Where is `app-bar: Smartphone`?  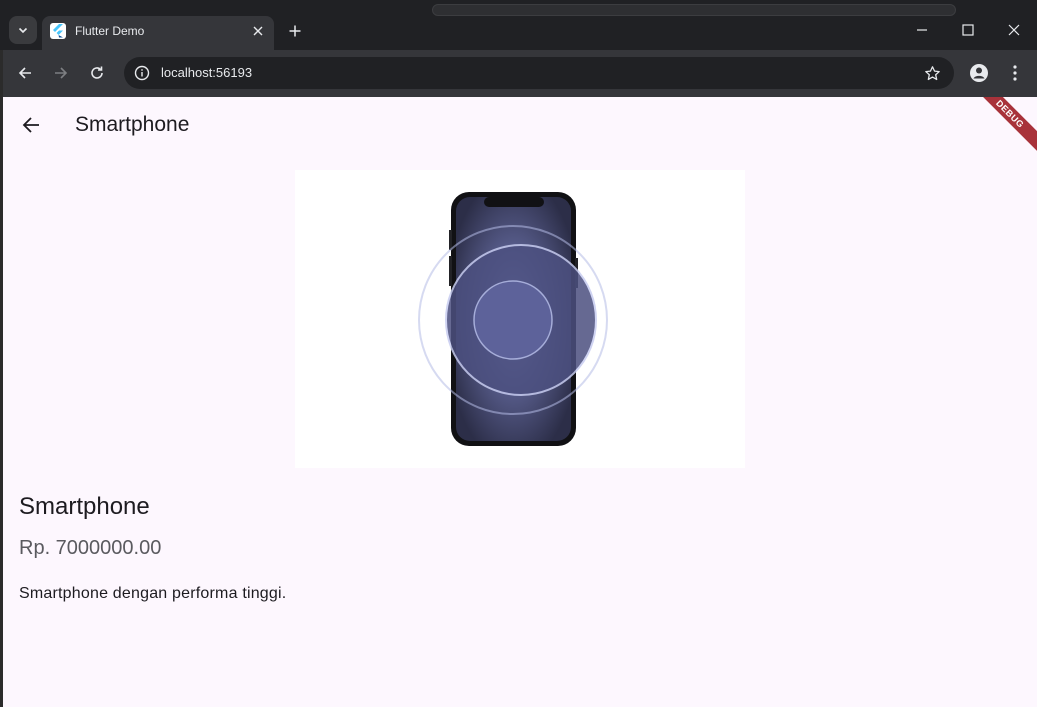 app-bar: Smartphone is located at coordinates (520, 125).